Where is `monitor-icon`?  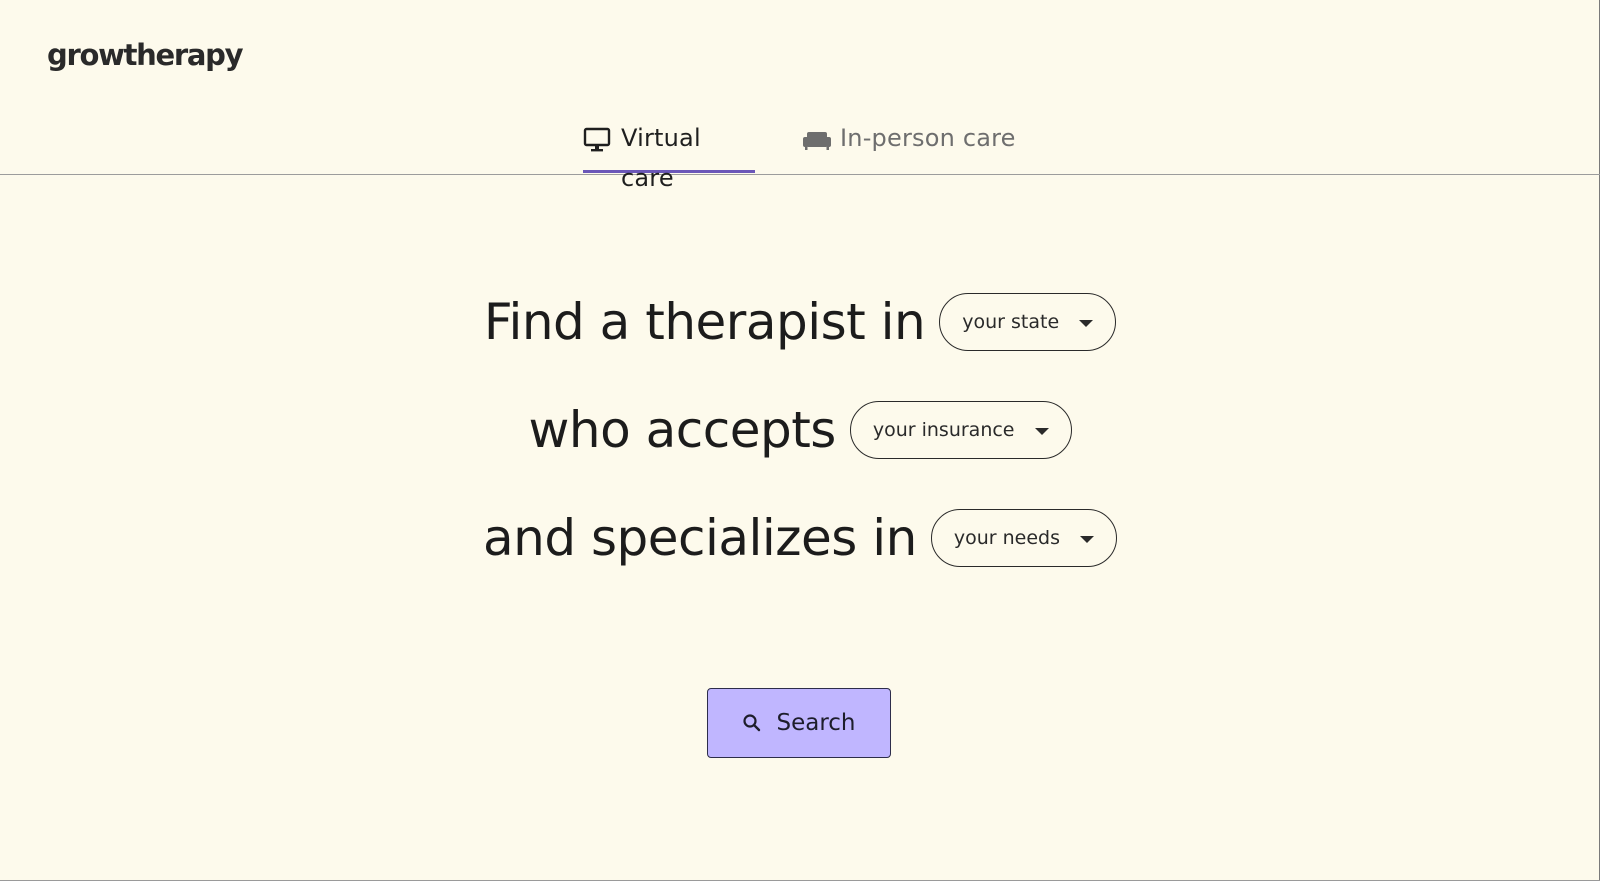 monitor-icon is located at coordinates (597, 140).